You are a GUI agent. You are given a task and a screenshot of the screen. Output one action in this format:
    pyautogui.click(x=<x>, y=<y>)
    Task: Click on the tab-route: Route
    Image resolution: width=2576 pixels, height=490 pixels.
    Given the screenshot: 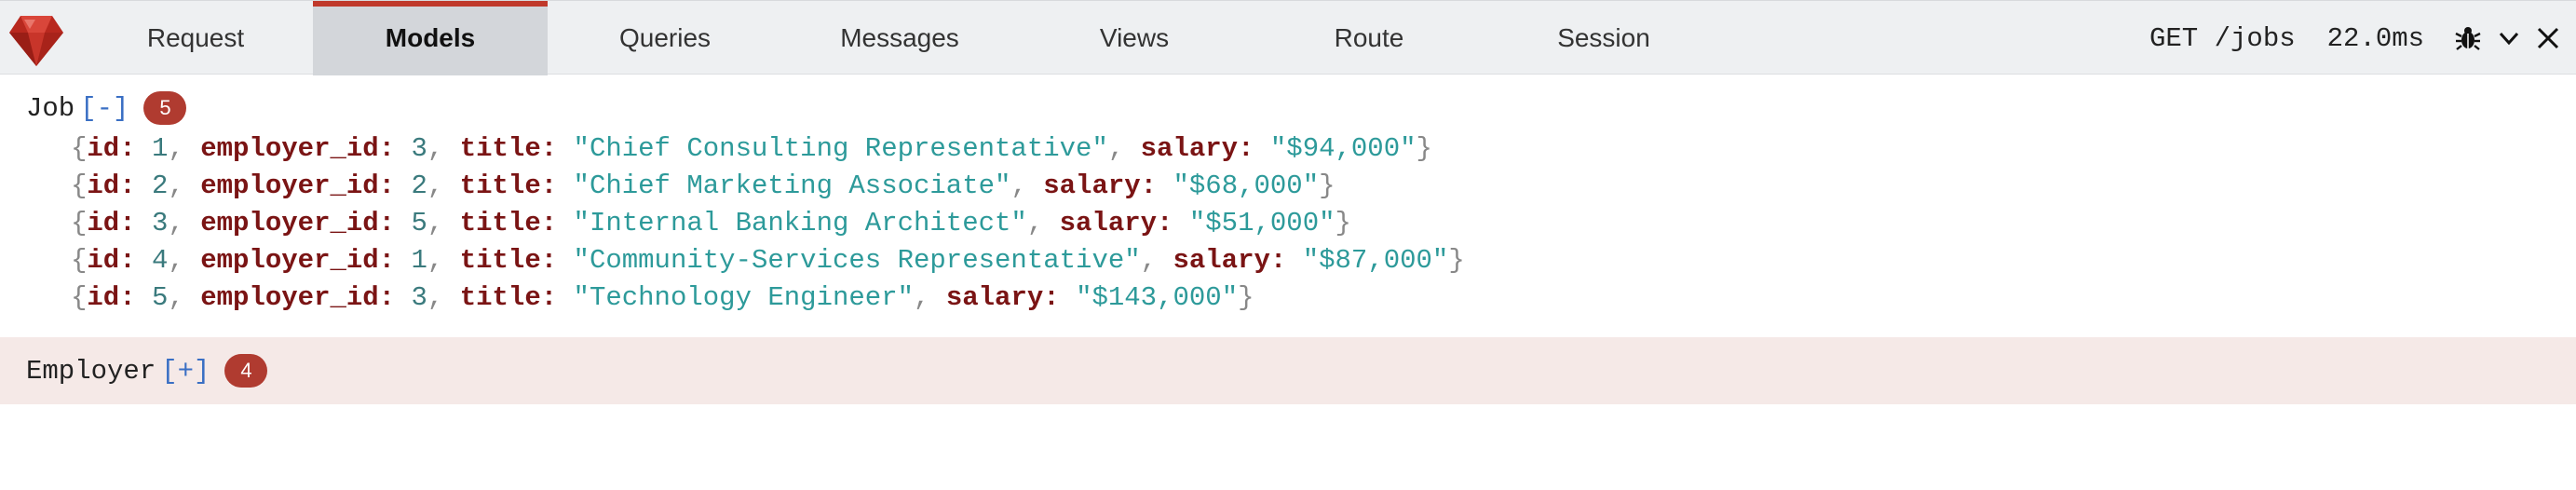 What is the action you would take?
    pyautogui.click(x=1369, y=38)
    